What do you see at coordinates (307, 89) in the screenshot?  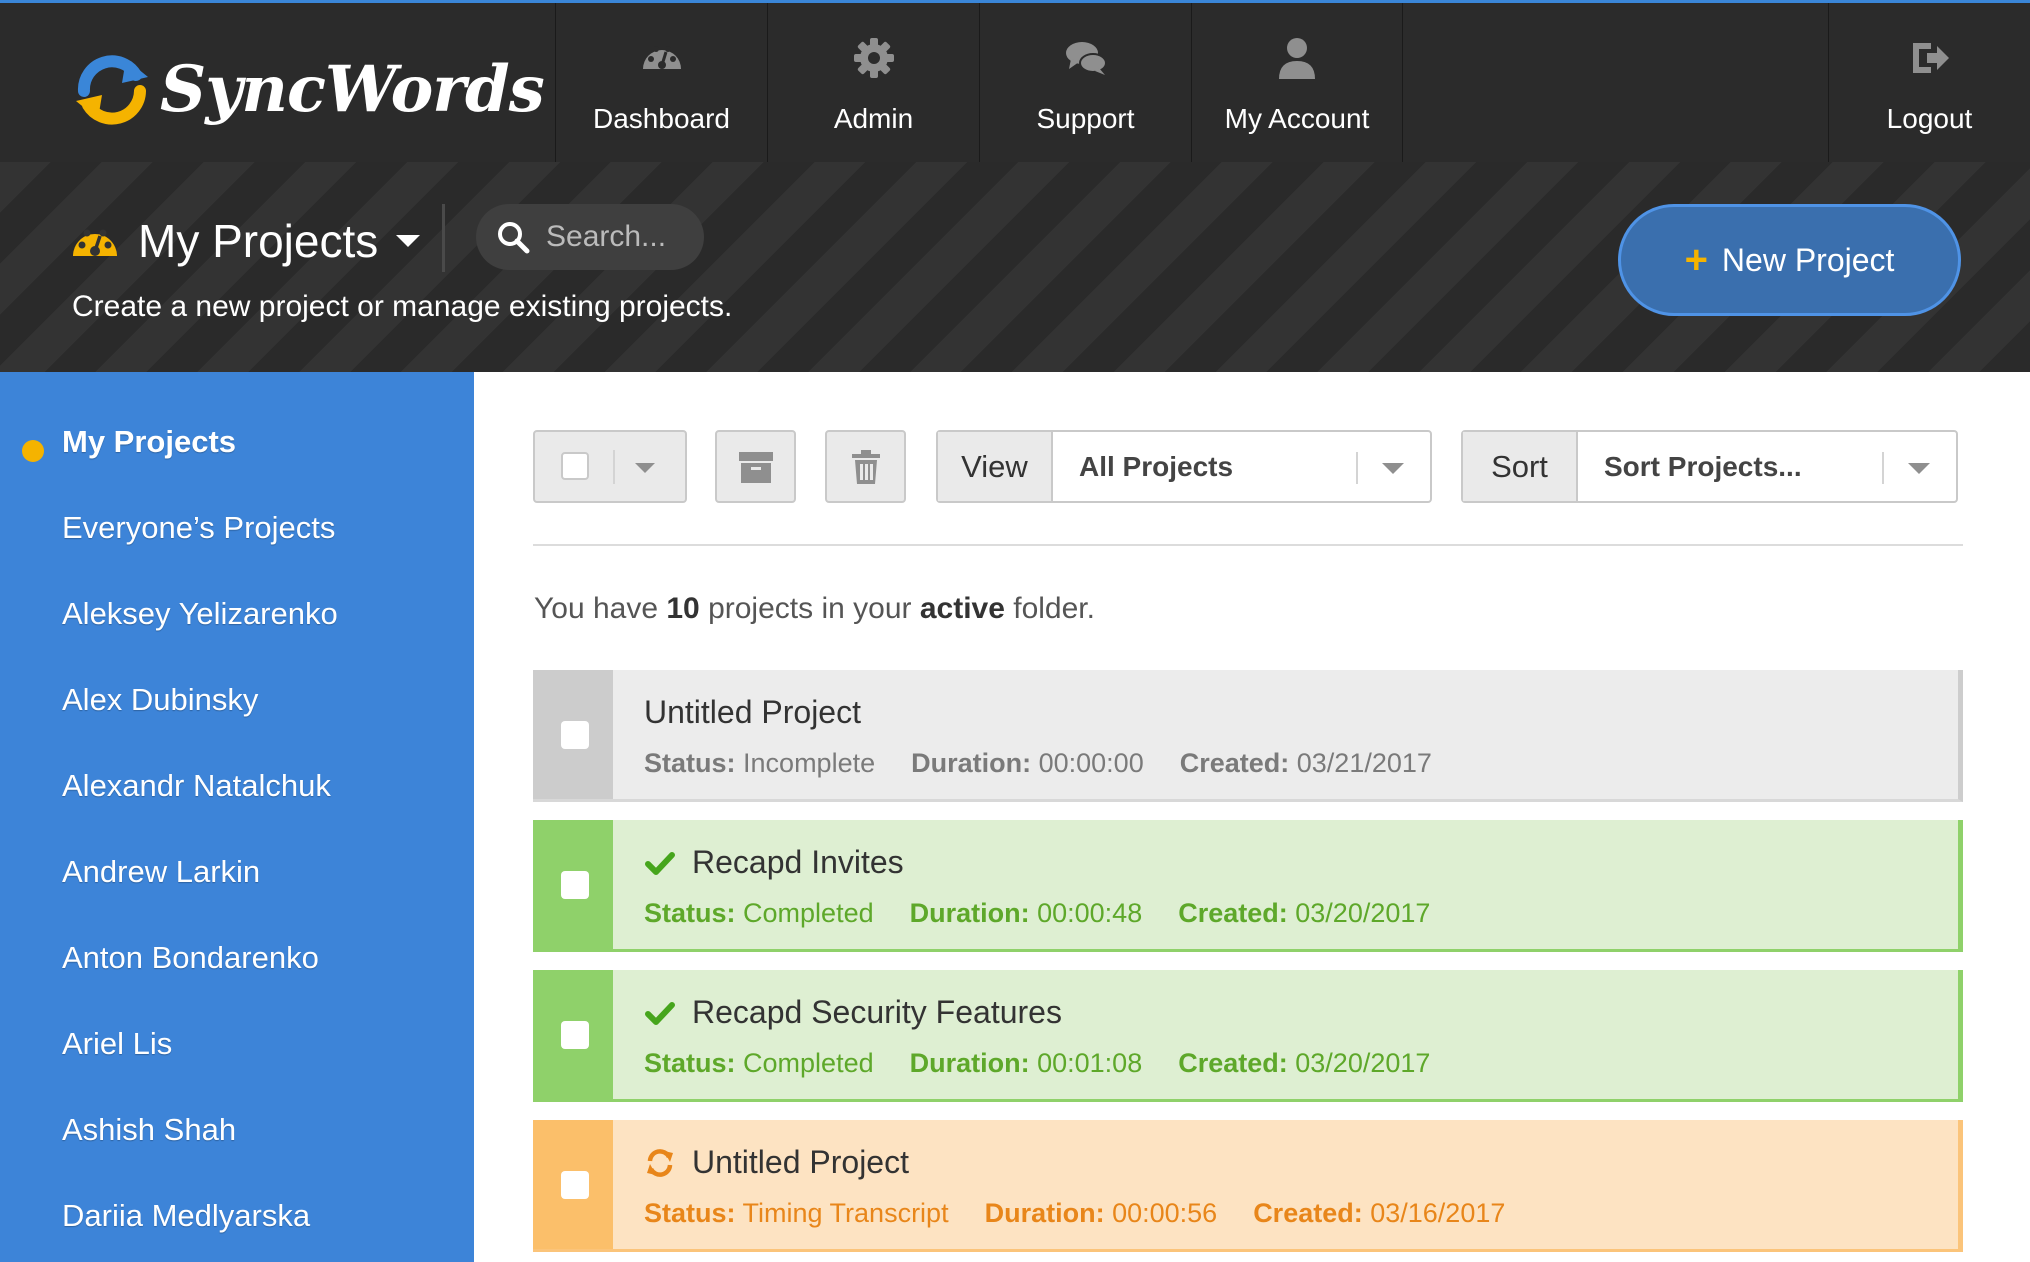 I see `brand-logo: SyncWords` at bounding box center [307, 89].